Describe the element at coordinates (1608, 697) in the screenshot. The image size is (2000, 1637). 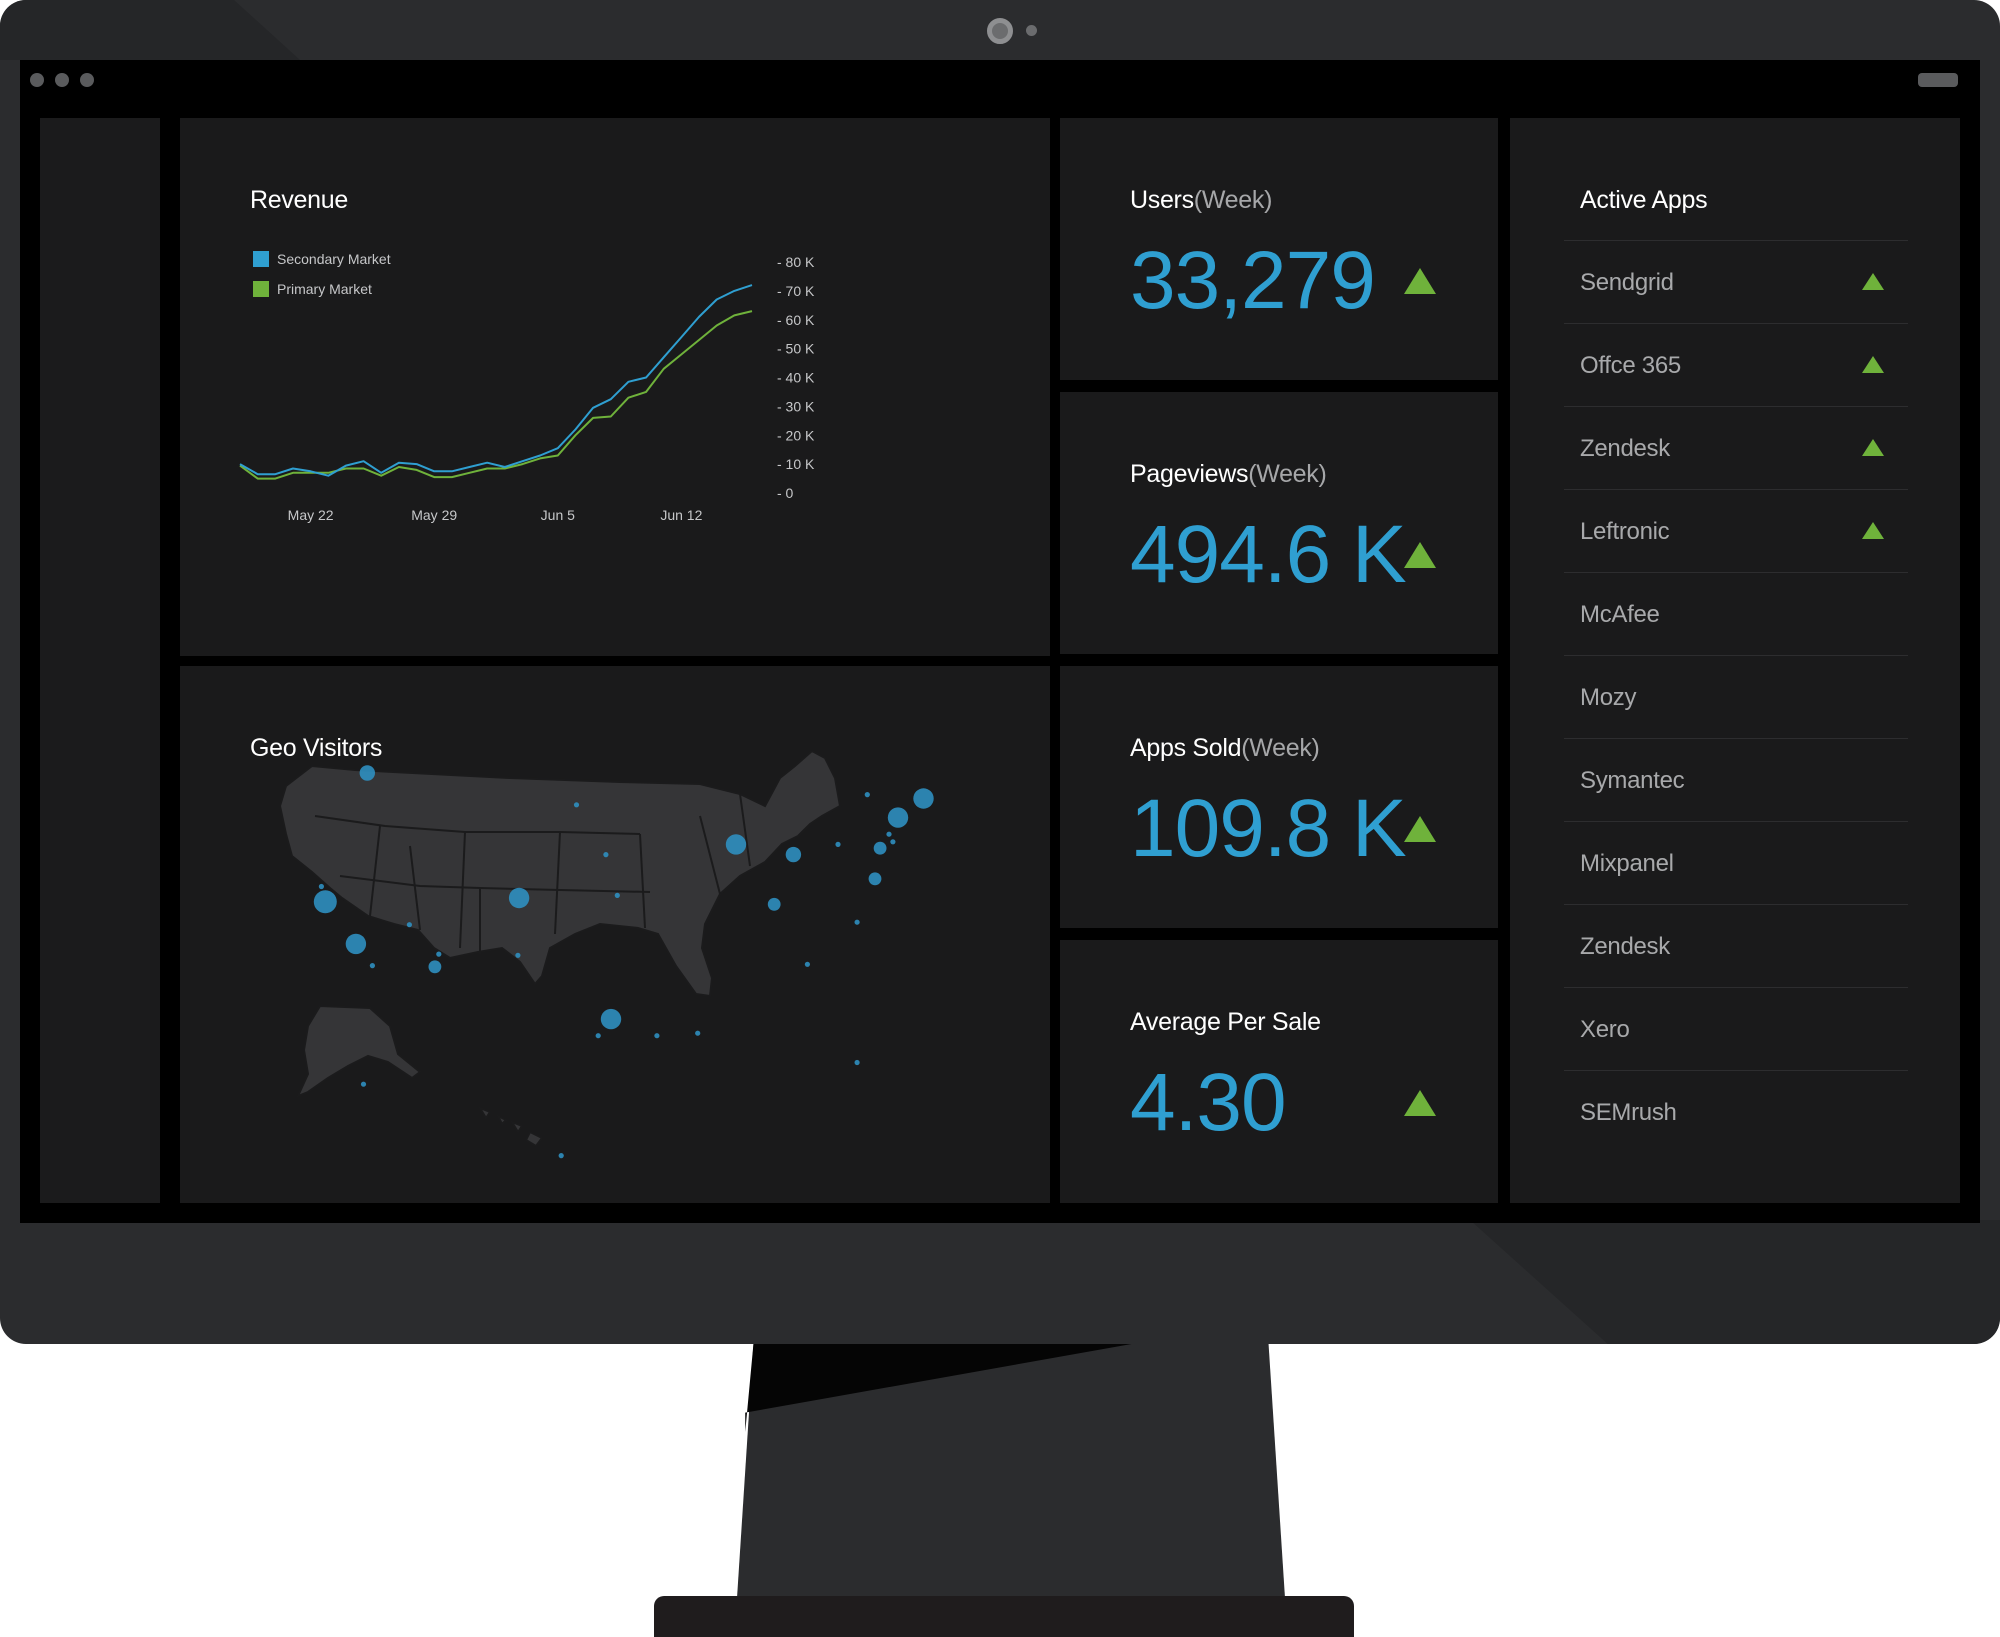
I see `app-name: Mozy` at that location.